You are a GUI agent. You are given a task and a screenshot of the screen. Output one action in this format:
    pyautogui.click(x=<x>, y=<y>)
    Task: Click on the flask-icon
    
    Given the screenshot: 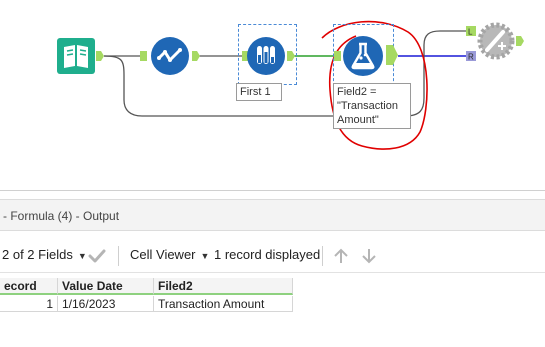 What is the action you would take?
    pyautogui.click(x=363, y=56)
    